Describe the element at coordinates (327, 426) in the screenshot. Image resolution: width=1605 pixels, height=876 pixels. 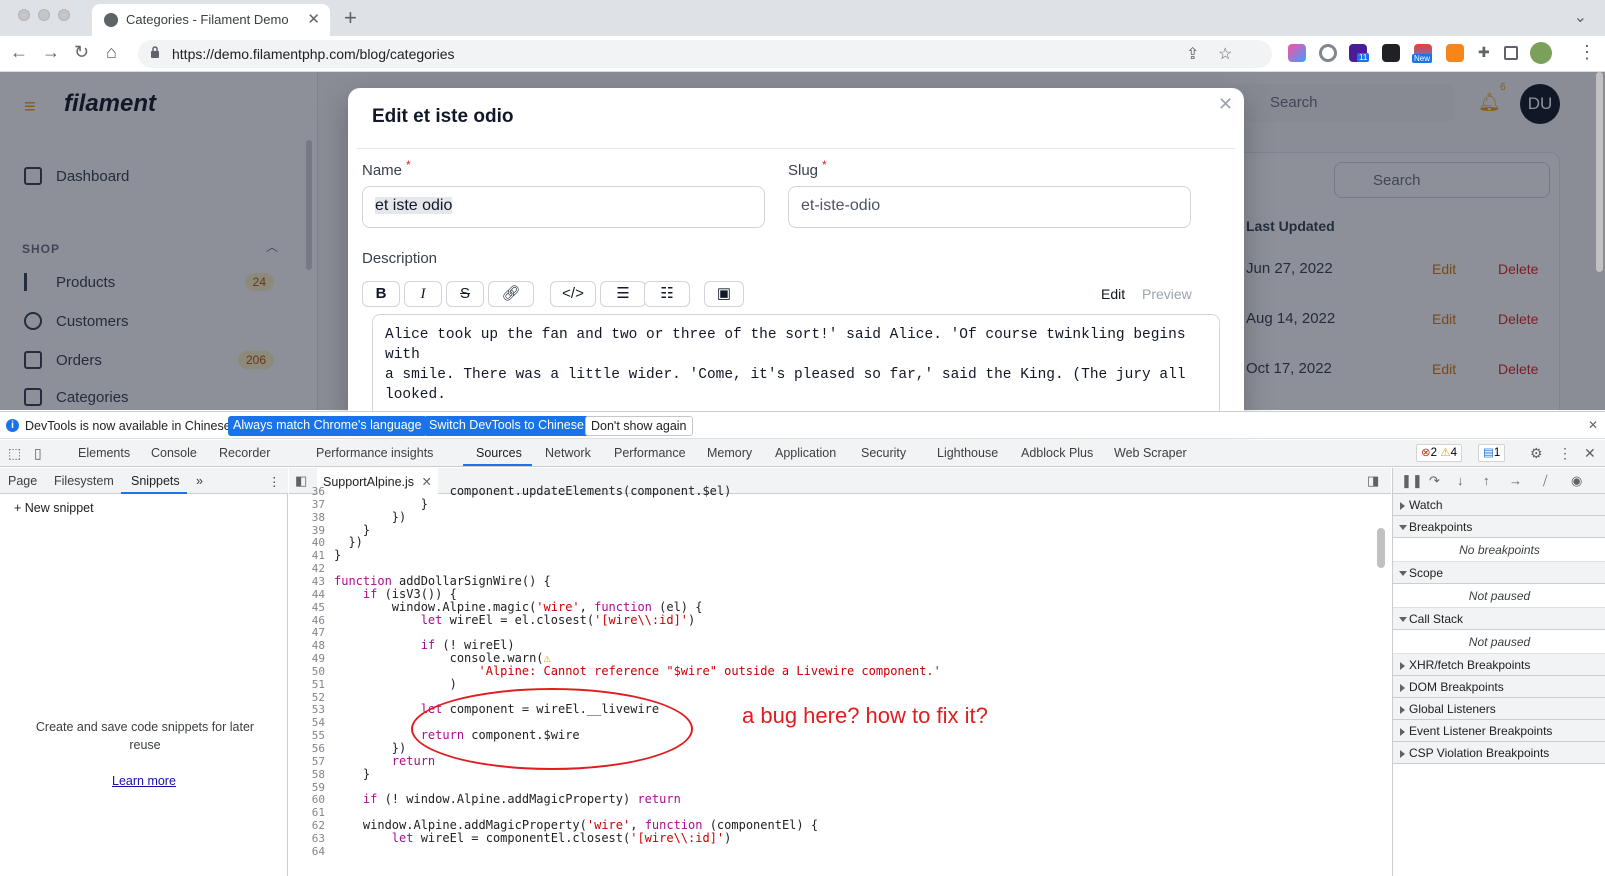
I see `always-match-language-button: Always match Chrome's language` at that location.